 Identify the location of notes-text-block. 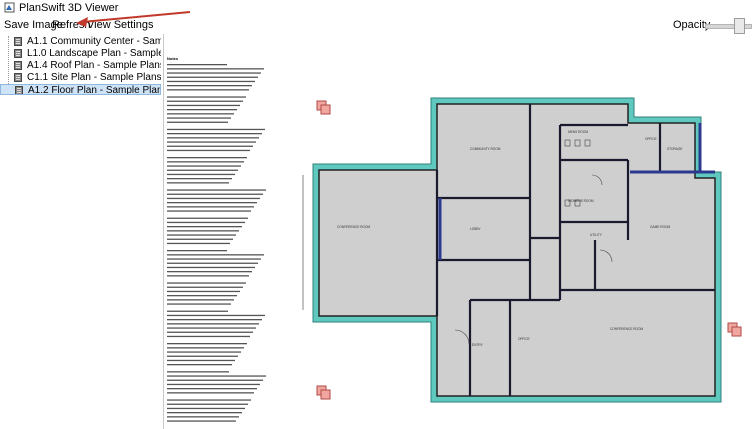
(216, 243).